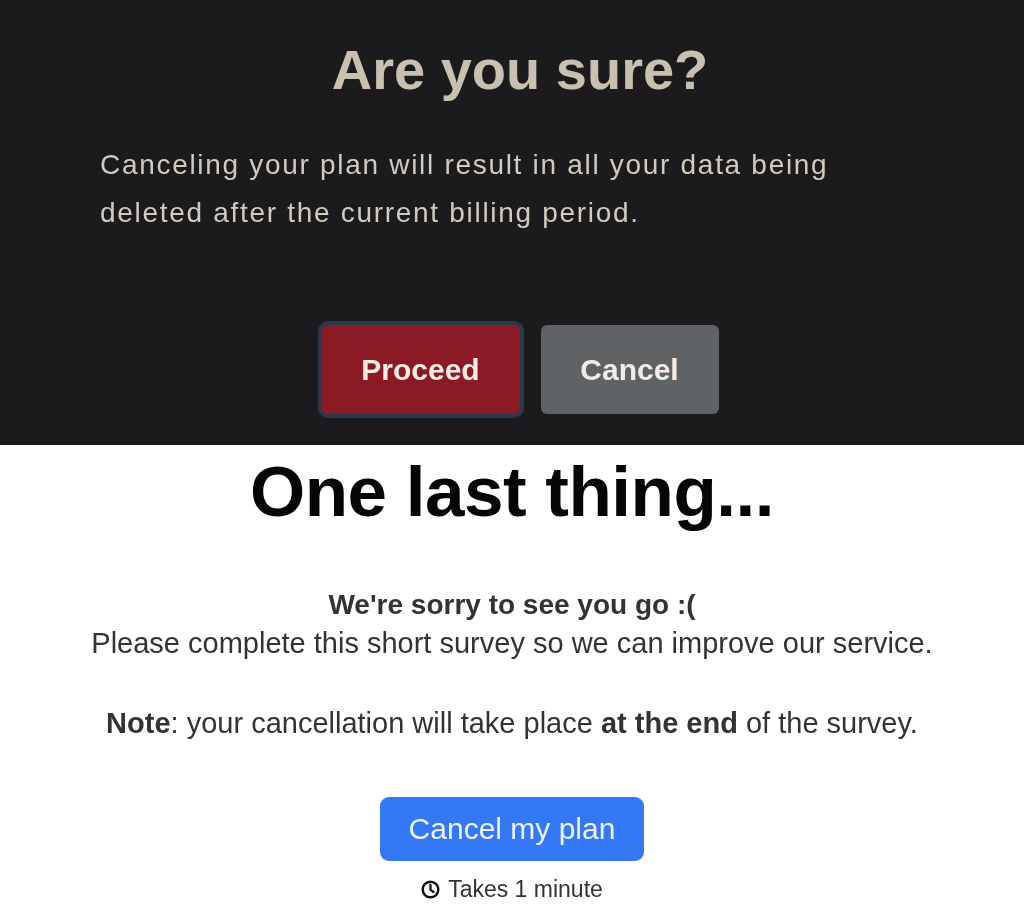  What do you see at coordinates (629, 369) in the screenshot?
I see `cancel-button: Cancel` at bounding box center [629, 369].